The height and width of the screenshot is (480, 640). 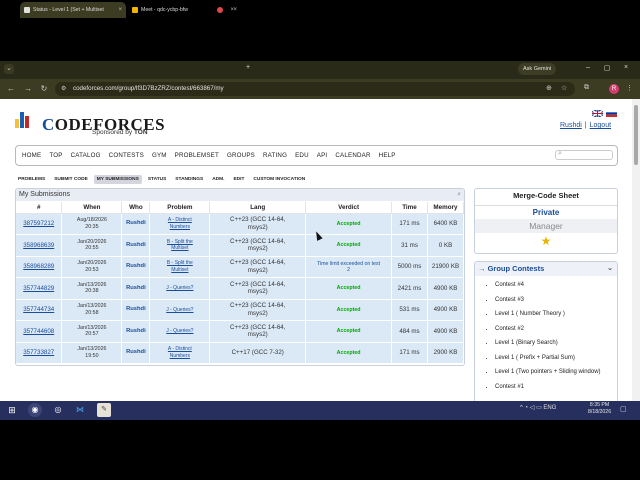 What do you see at coordinates (189, 179) in the screenshot?
I see `submenu-standings: STANDINGS` at bounding box center [189, 179].